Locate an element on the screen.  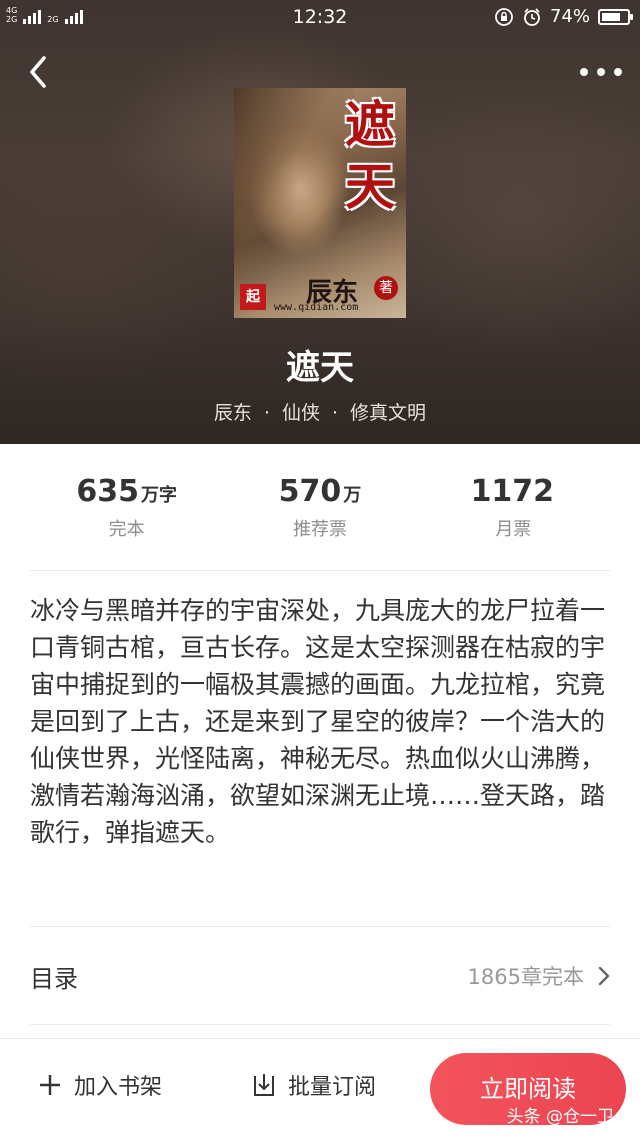
alarm-icon is located at coordinates (532, 16).